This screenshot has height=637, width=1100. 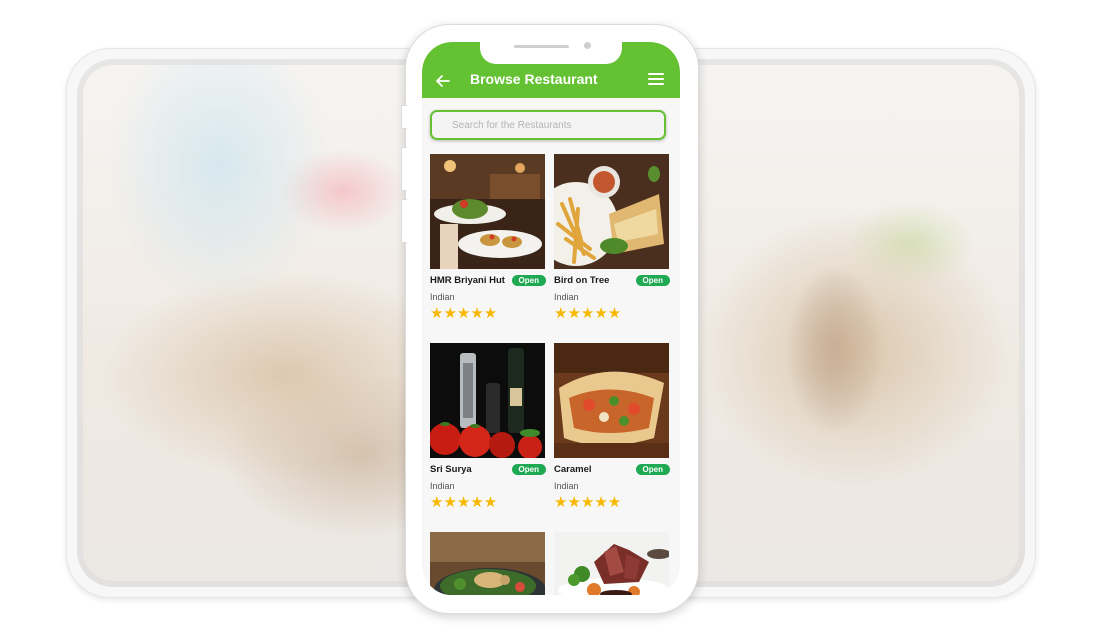 What do you see at coordinates (404, 169) in the screenshot?
I see `phone-volume-up-button` at bounding box center [404, 169].